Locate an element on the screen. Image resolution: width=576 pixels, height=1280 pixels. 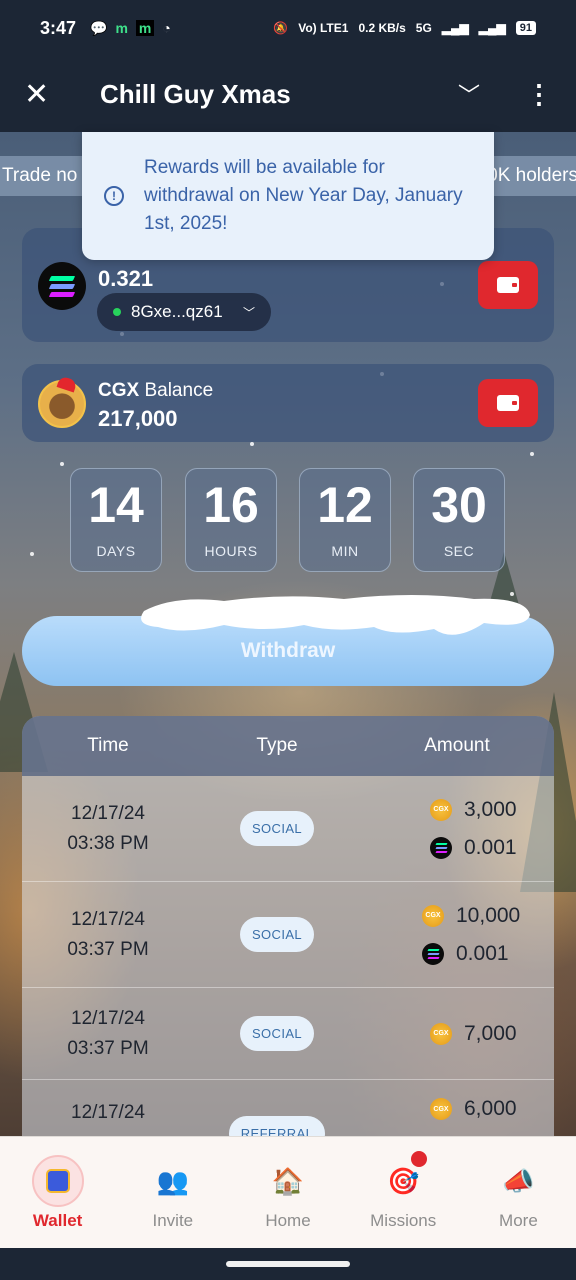
sol-balance: 0.321 is located at coordinates (126, 278).